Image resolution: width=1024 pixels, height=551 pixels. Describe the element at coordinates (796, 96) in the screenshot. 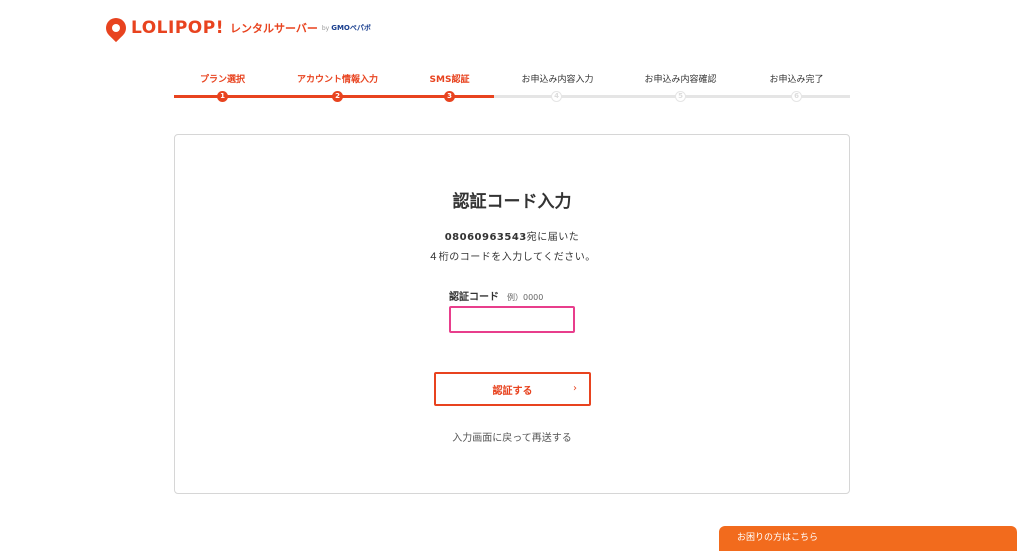

I see `step-marker-6: 6` at that location.